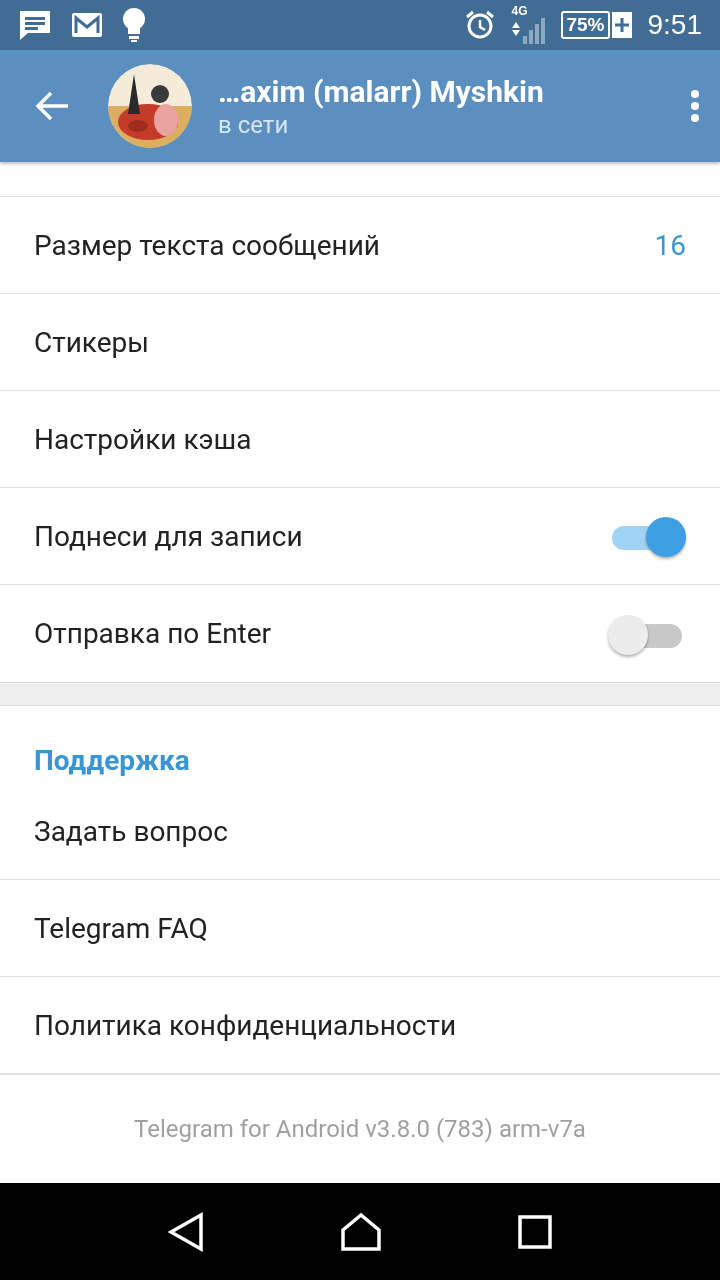 The width and height of the screenshot is (720, 1280). I want to click on back-nav-icon, so click(186, 1231).